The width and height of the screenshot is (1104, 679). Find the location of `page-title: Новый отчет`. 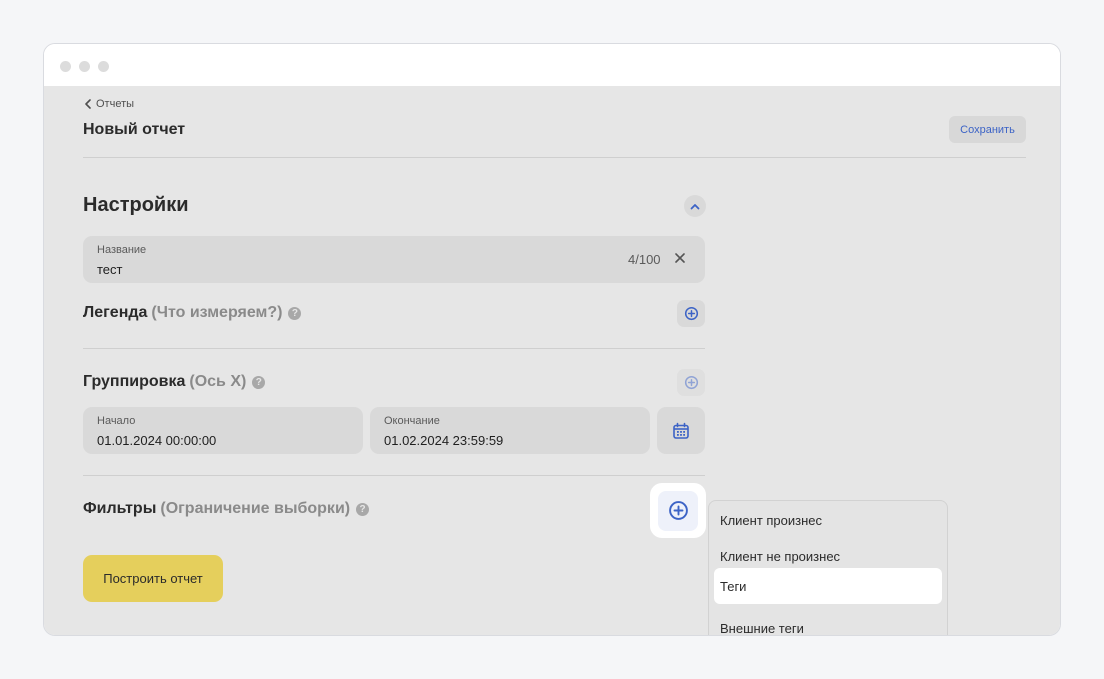

page-title: Новый отчет is located at coordinates (134, 129).